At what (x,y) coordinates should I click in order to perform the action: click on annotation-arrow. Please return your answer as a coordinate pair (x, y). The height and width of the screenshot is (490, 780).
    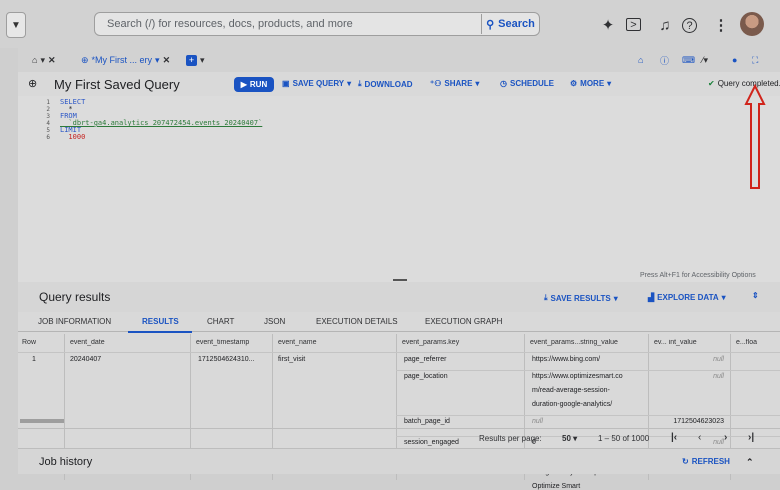
    Looking at the image, I should click on (755, 136).